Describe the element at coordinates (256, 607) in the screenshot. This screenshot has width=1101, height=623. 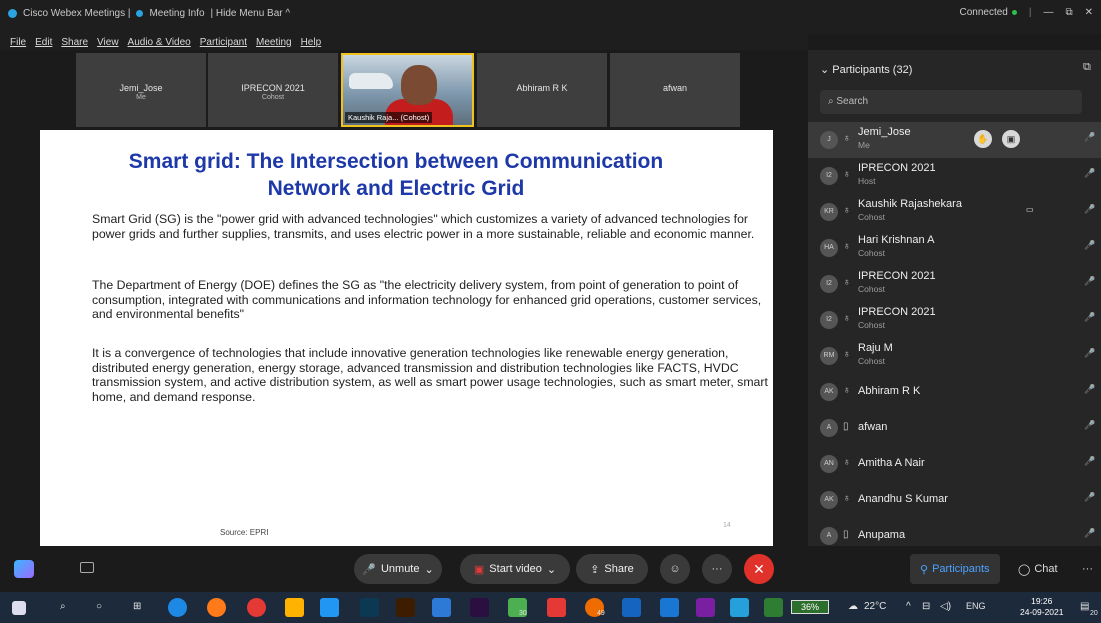
I see `chrome-icon` at that location.